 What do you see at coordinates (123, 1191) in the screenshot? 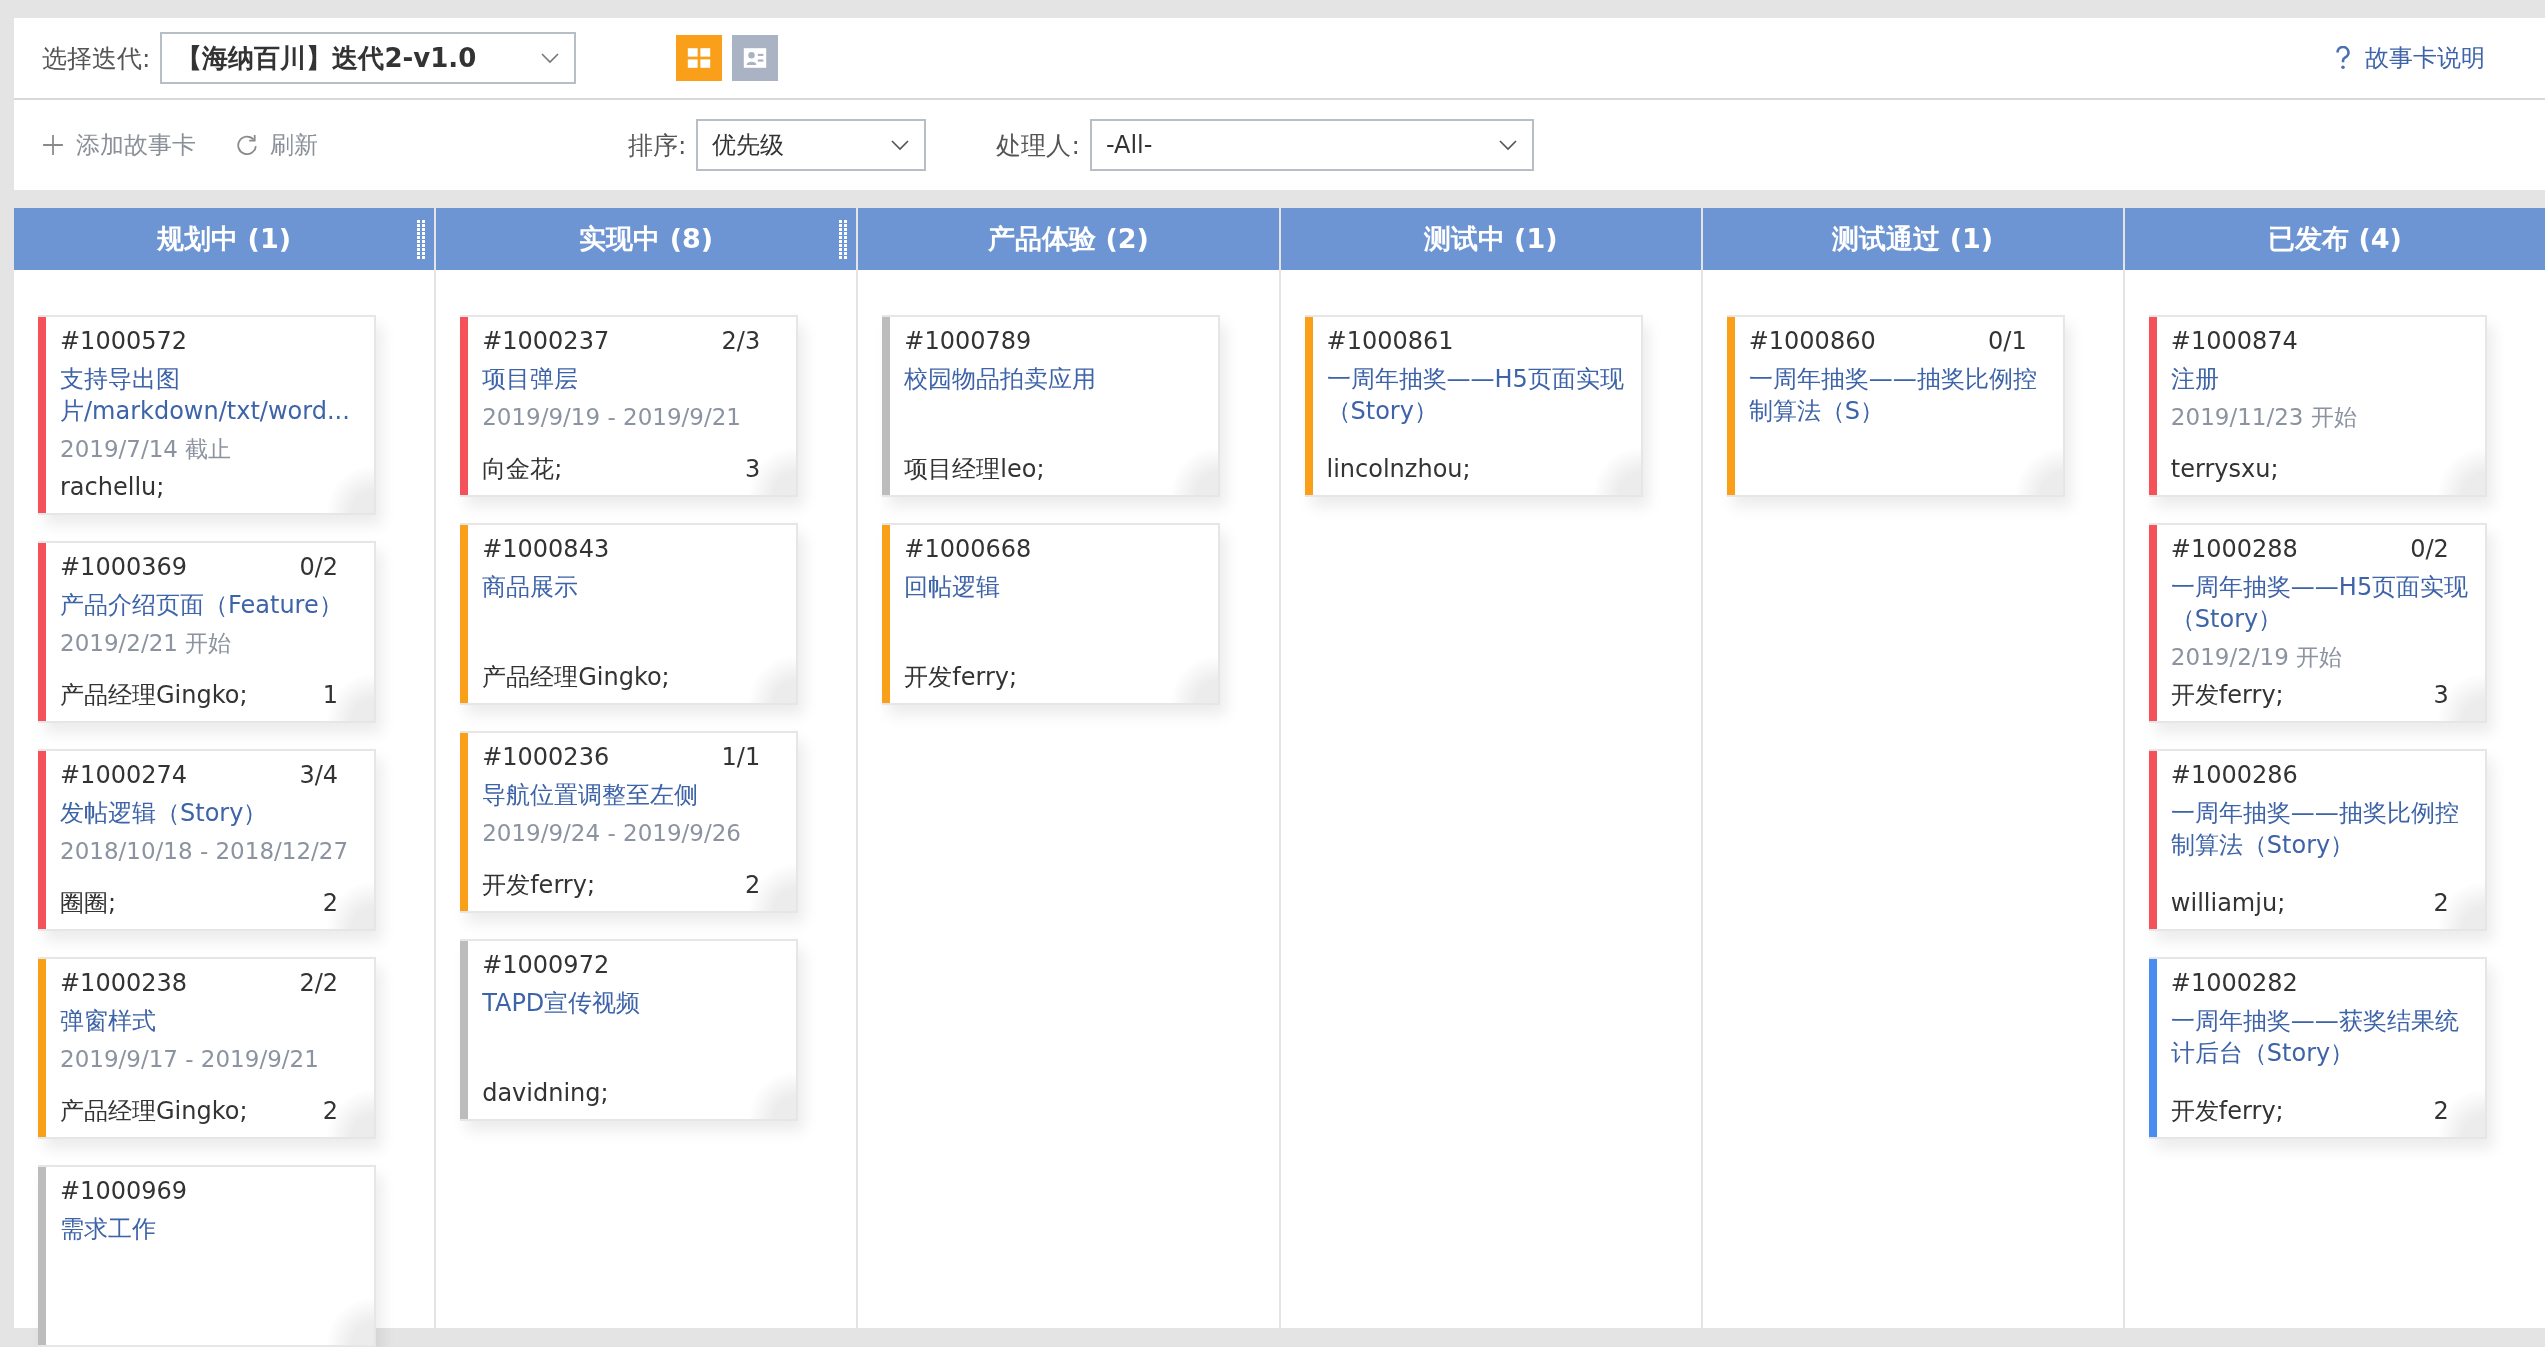
I see `card-id: #1000969` at bounding box center [123, 1191].